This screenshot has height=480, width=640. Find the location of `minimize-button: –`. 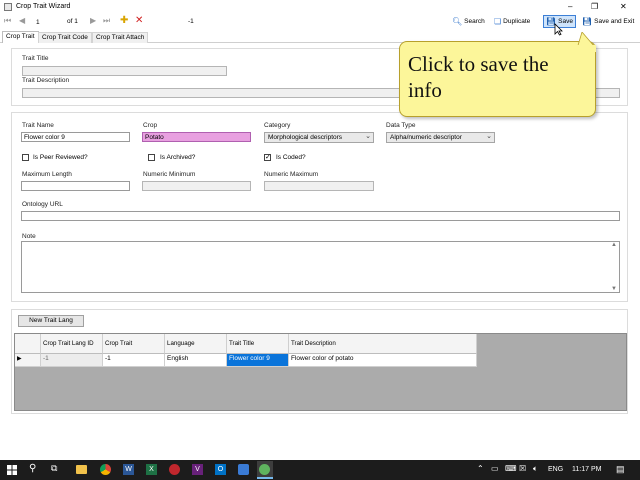

minimize-button: – is located at coordinates (570, 6).